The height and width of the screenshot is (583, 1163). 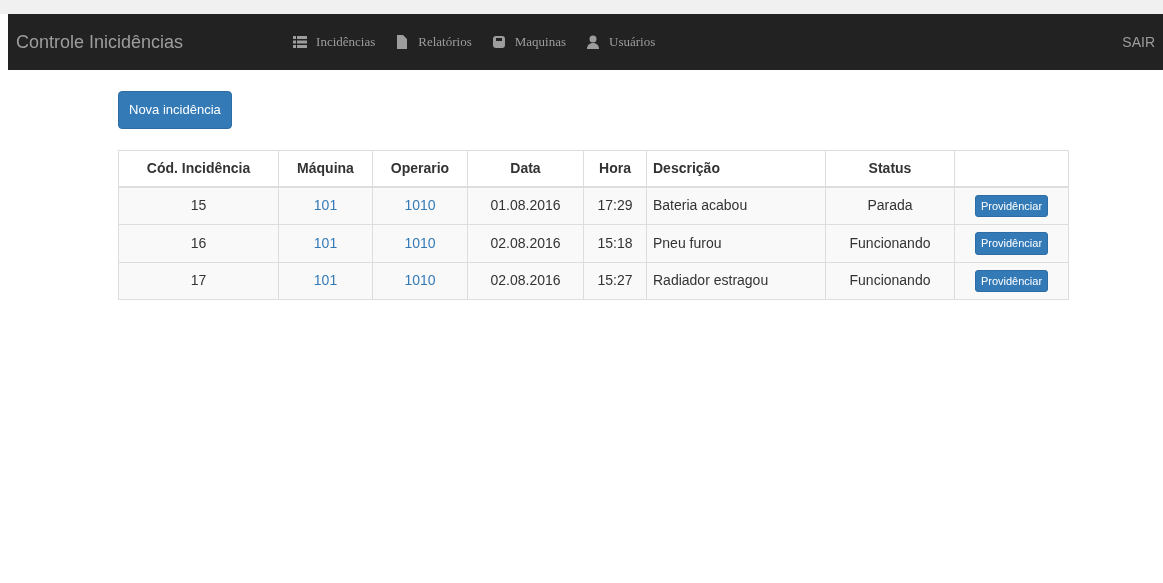 I want to click on column-header: Status, so click(x=890, y=168).